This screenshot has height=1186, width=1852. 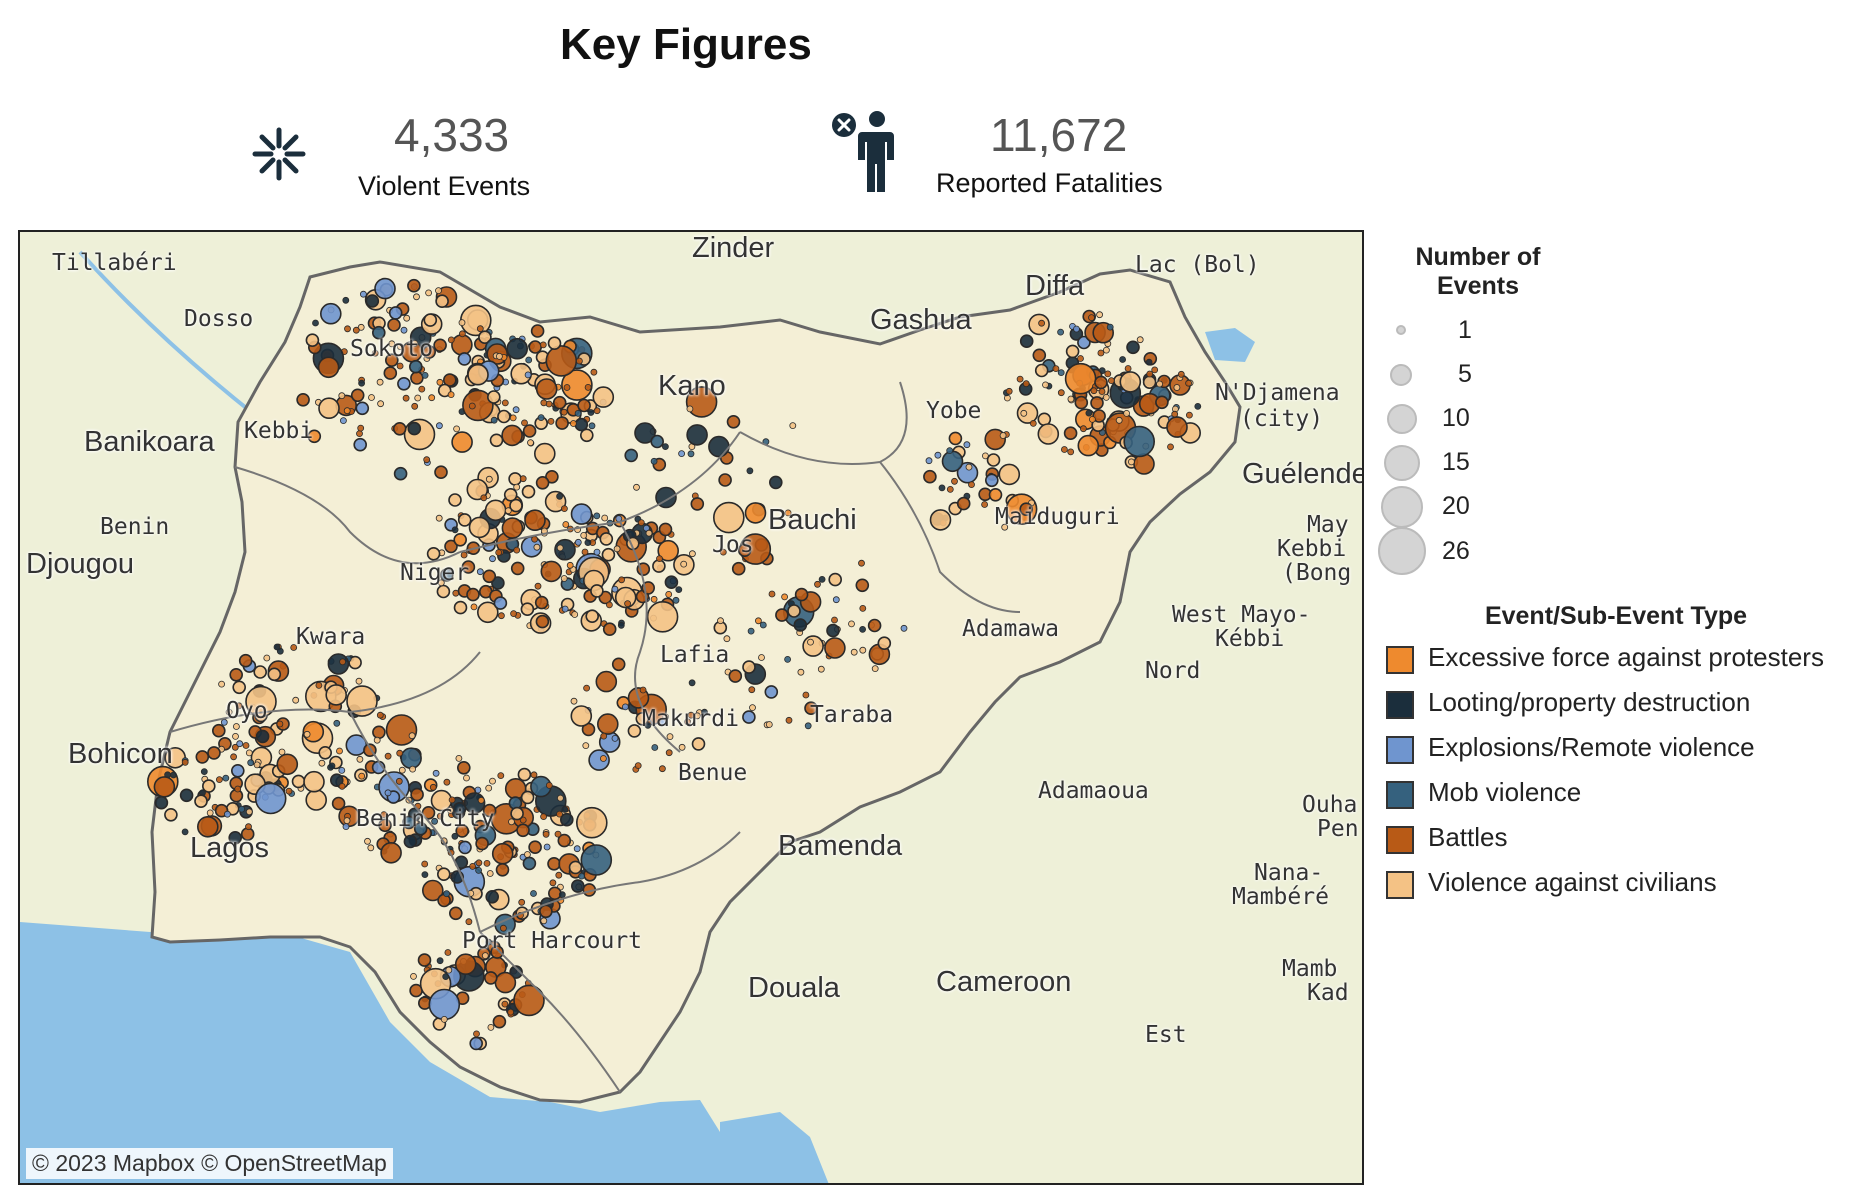 What do you see at coordinates (435, 573) in the screenshot?
I see `map-label-niger: Niger` at bounding box center [435, 573].